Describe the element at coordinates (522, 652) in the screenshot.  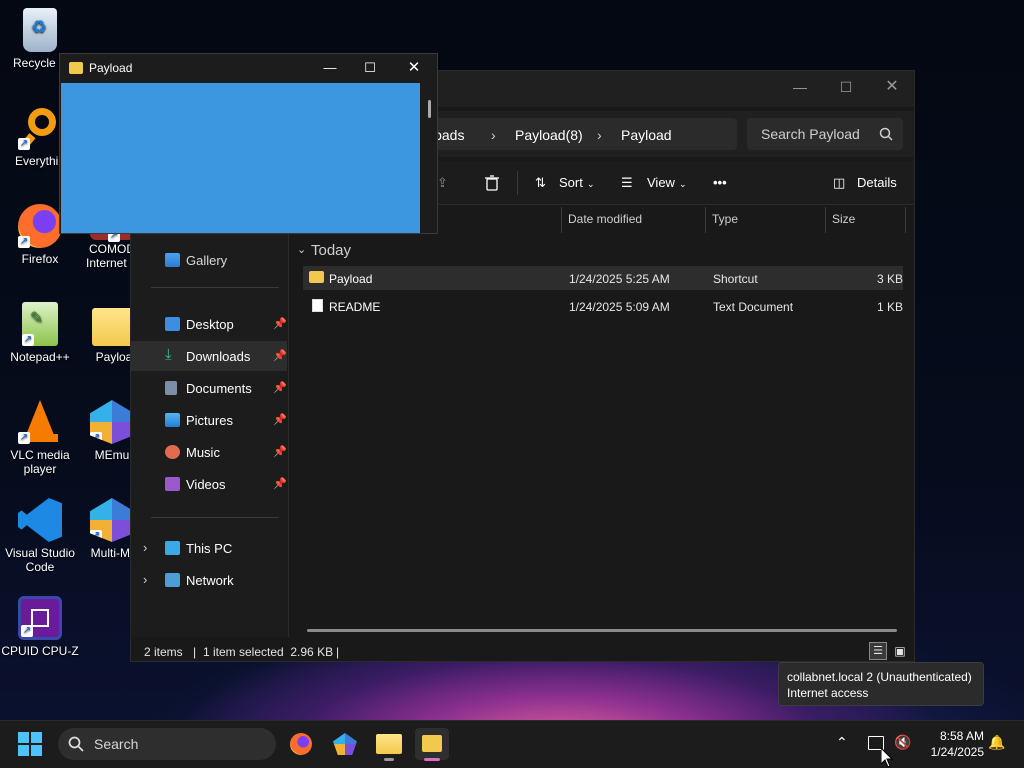
I see `status-bar: 2 items | 1 item selected 2.96 KB | ☰ ▣` at that location.